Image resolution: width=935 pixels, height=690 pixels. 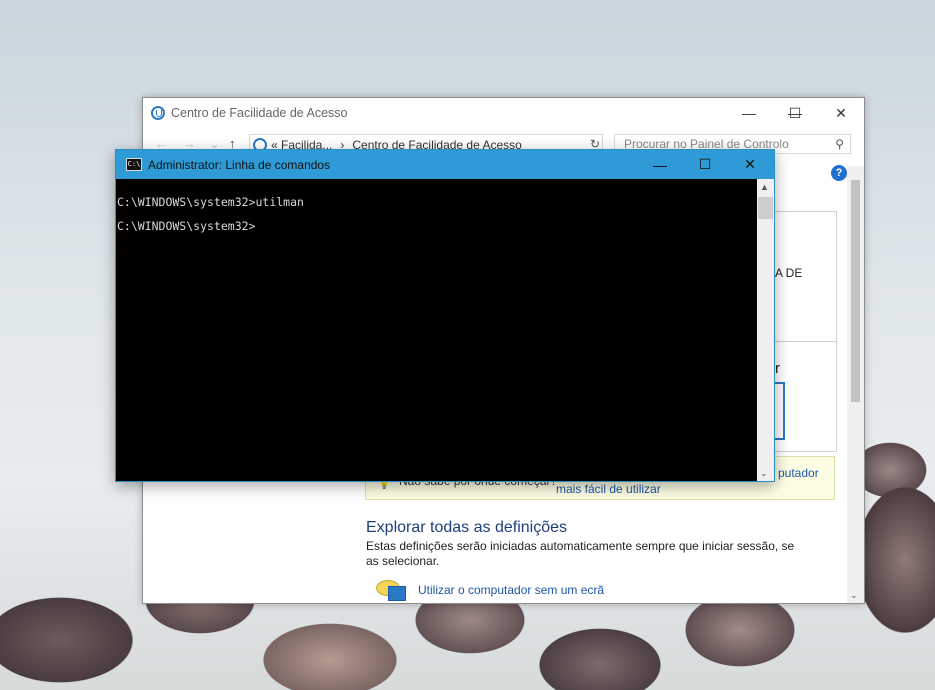 I want to click on ease-of-access-icon, so click(x=158, y=113).